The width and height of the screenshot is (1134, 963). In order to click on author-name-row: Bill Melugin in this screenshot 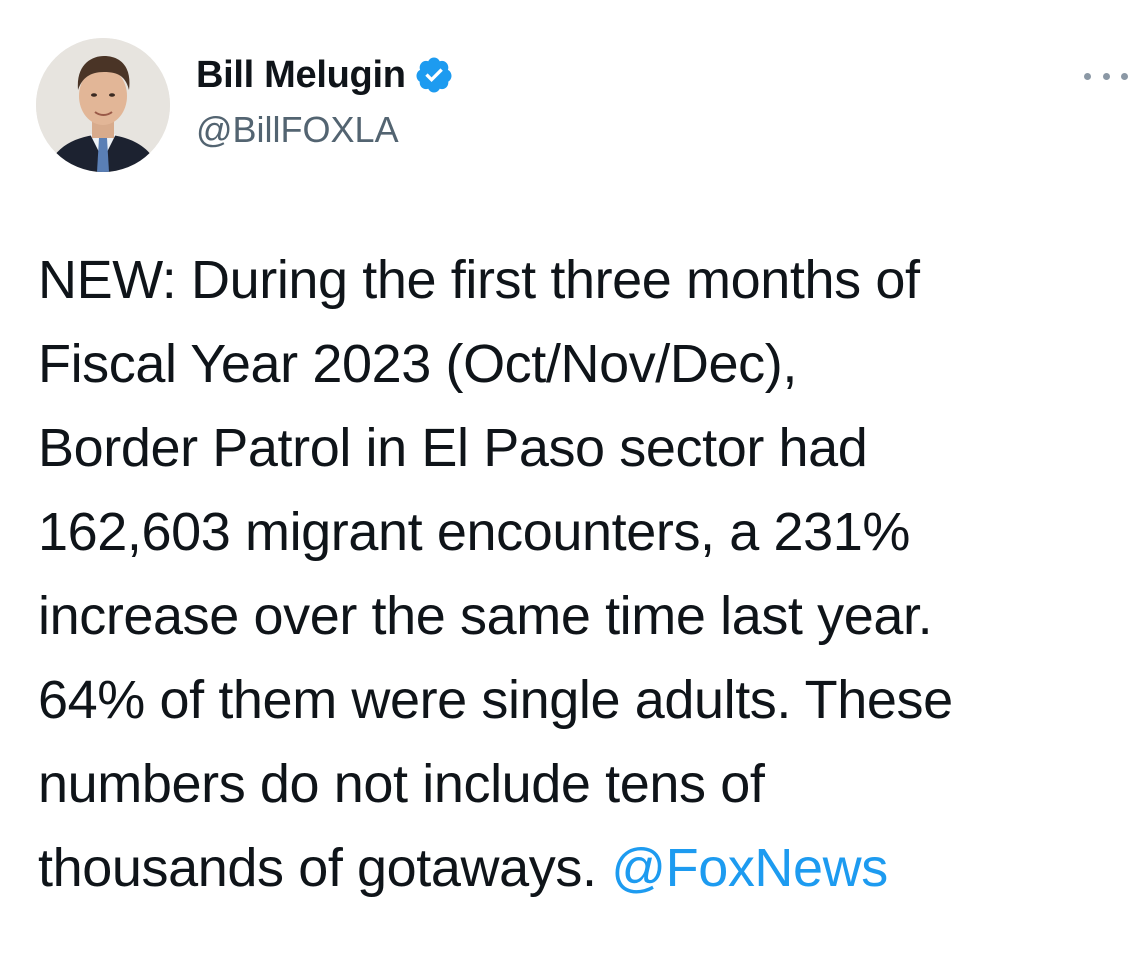, I will do `click(325, 75)`.